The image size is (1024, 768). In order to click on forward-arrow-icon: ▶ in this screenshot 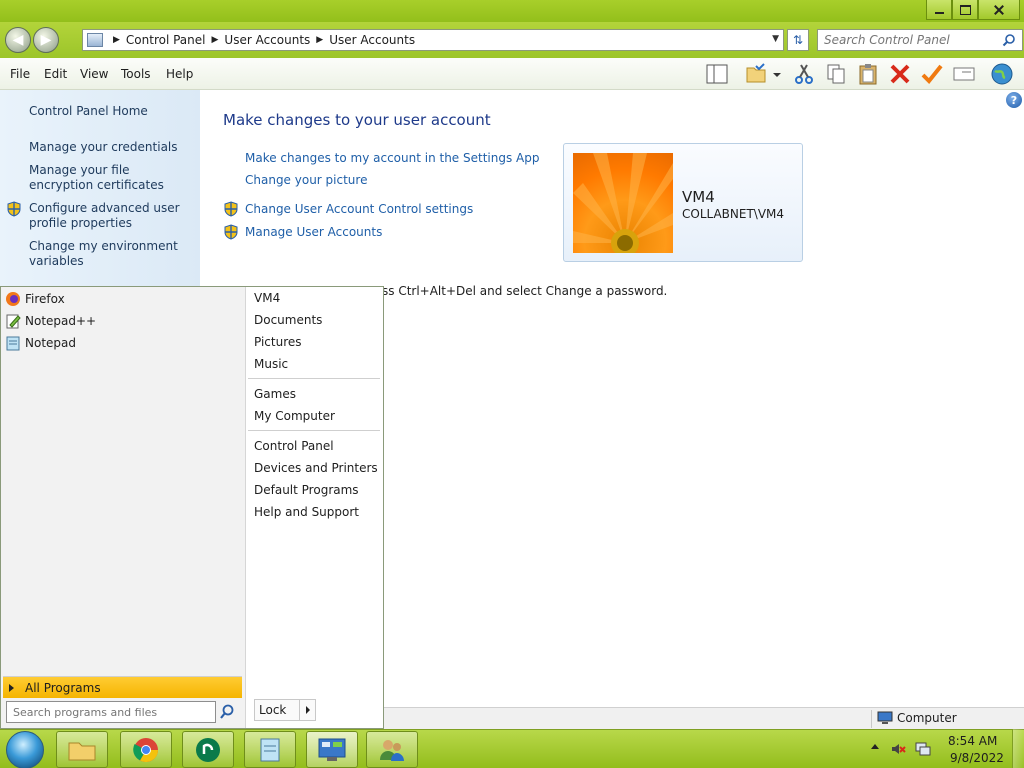, I will do `click(46, 40)`.